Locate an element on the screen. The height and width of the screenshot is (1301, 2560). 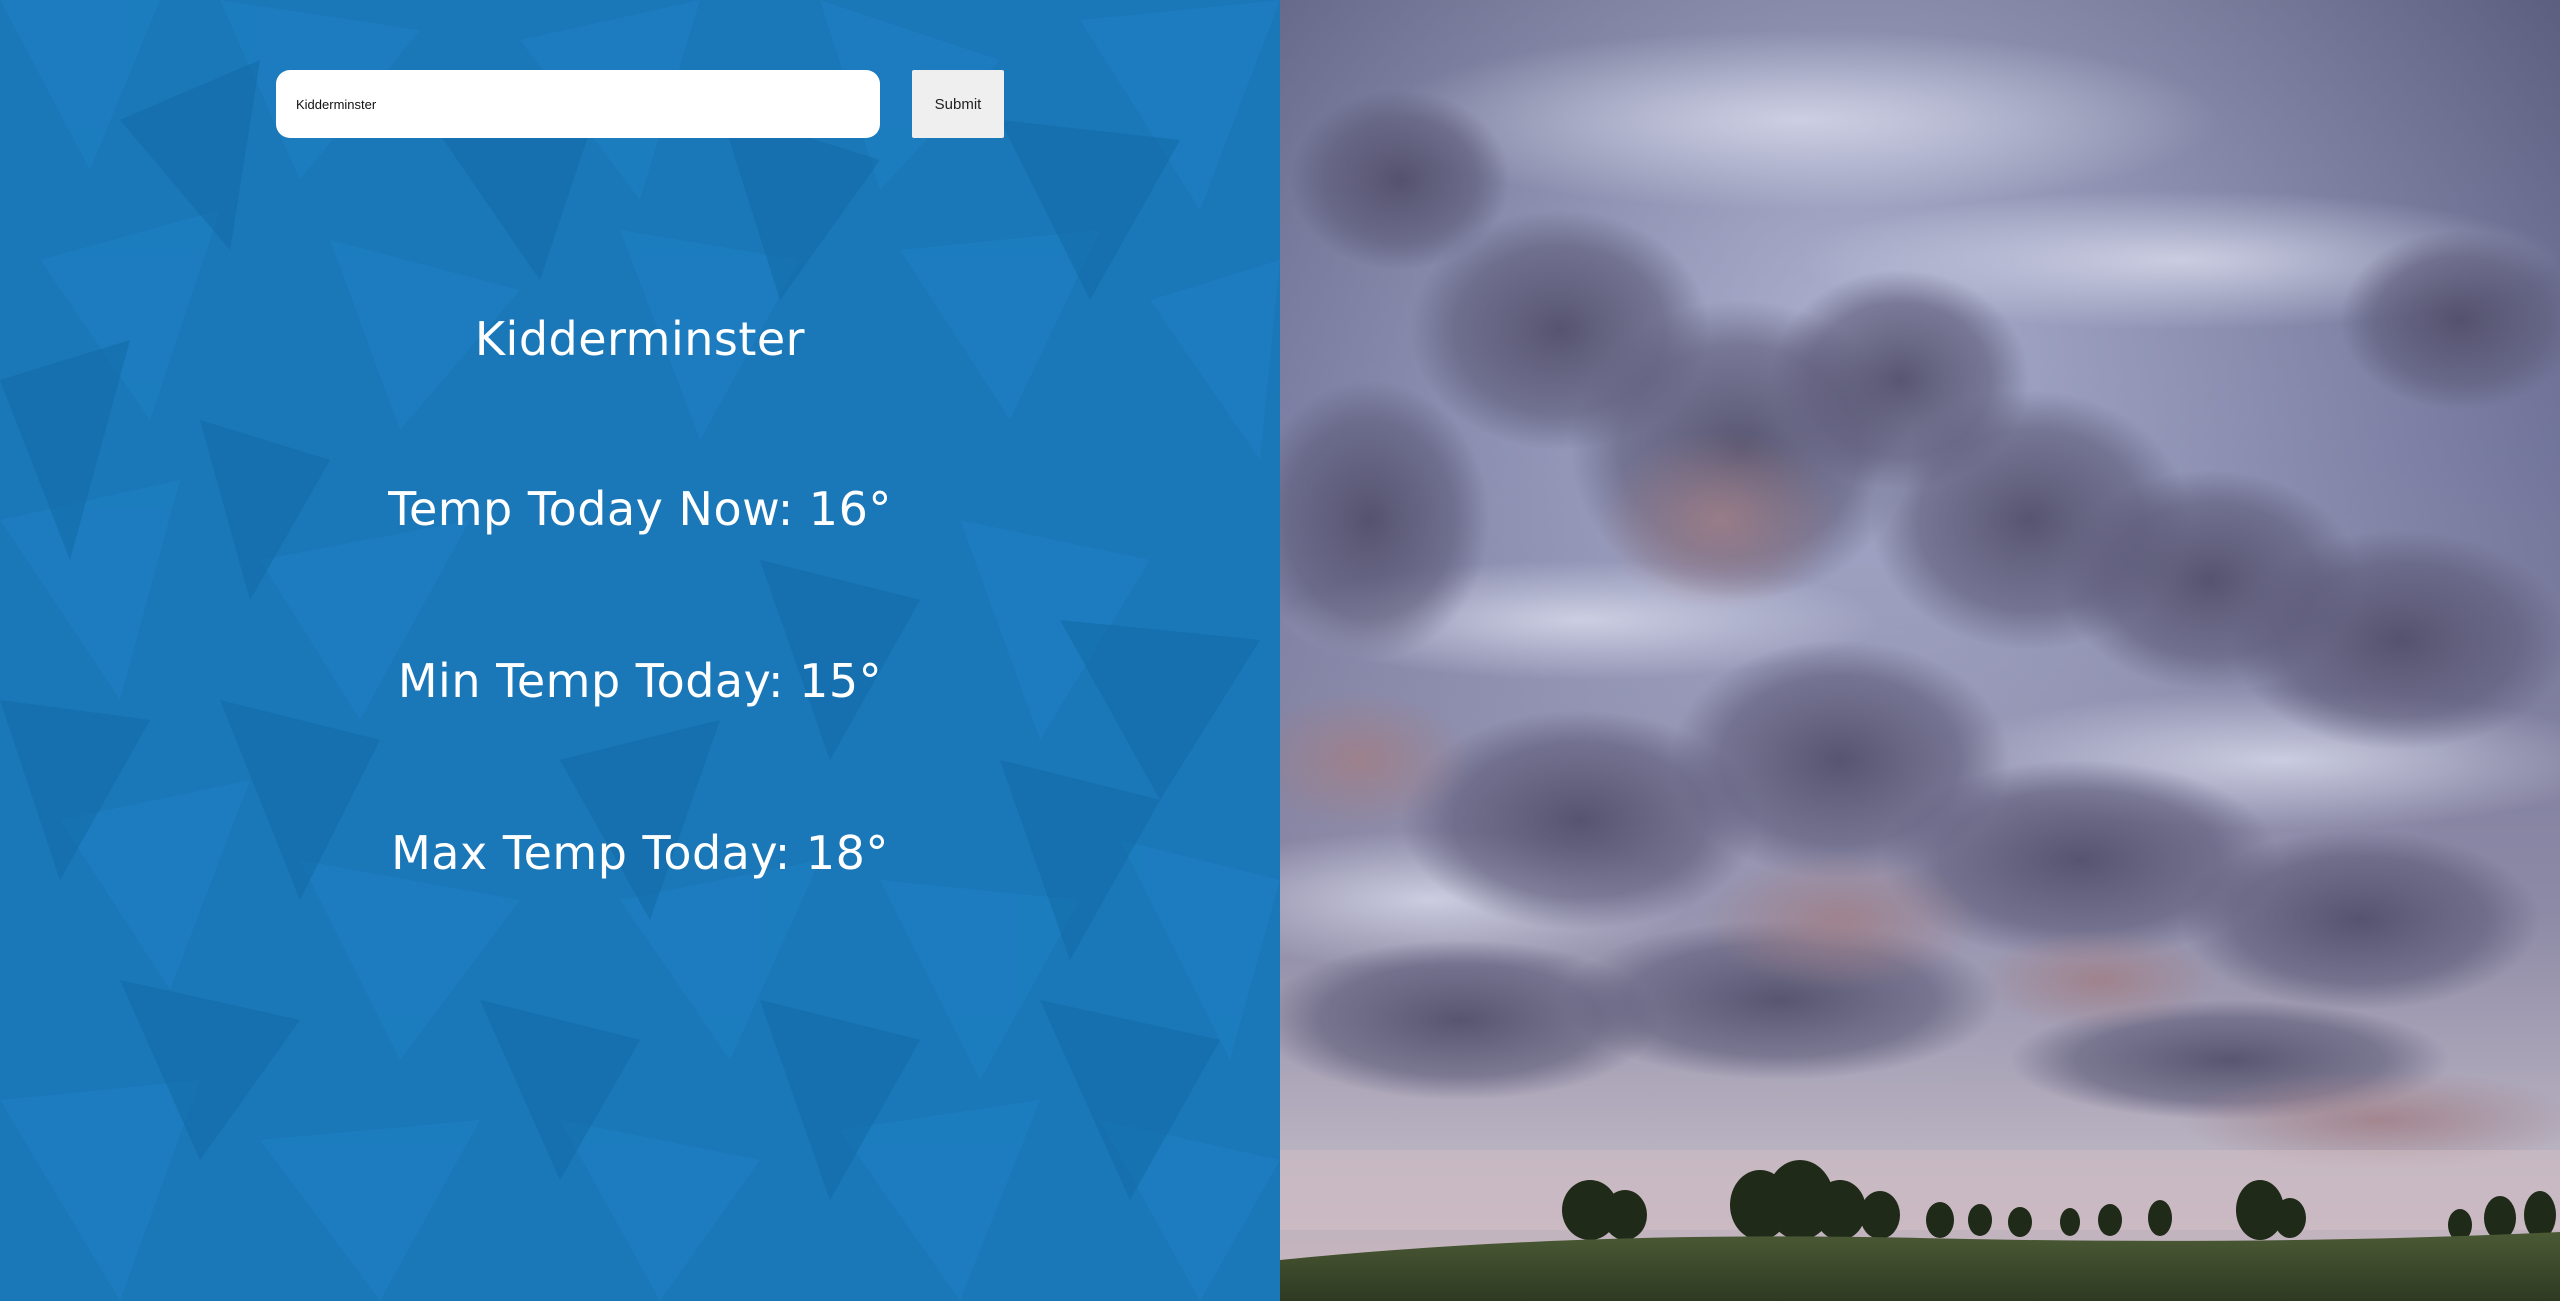
submit-button: Submit is located at coordinates (958, 104).